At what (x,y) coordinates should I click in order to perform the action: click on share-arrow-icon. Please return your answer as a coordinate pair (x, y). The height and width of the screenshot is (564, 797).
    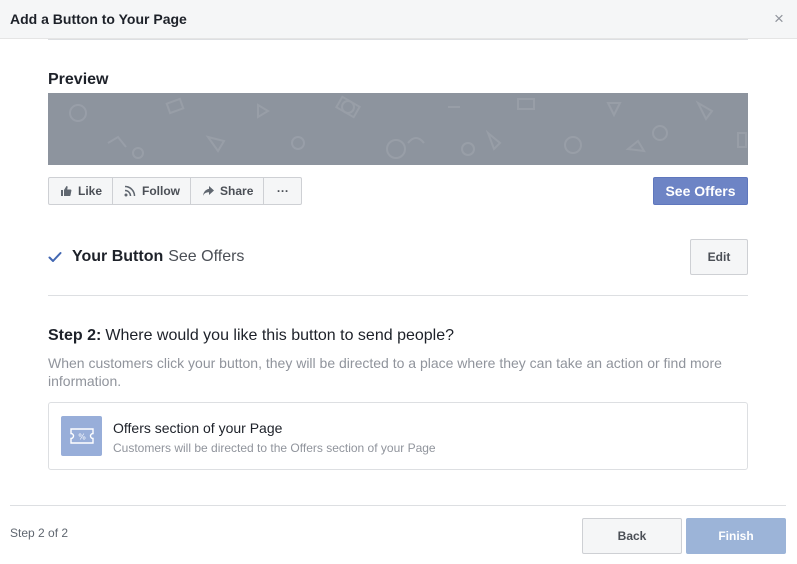
    Looking at the image, I should click on (208, 191).